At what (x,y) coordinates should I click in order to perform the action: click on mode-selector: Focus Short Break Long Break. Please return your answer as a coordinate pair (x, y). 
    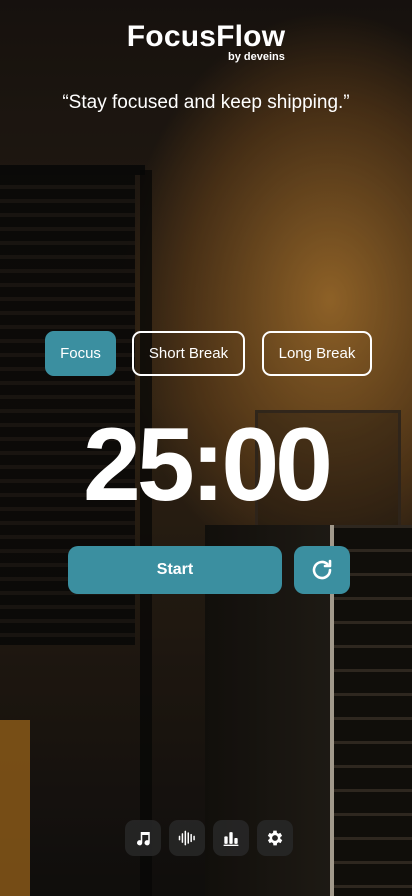
    Looking at the image, I should click on (206, 353).